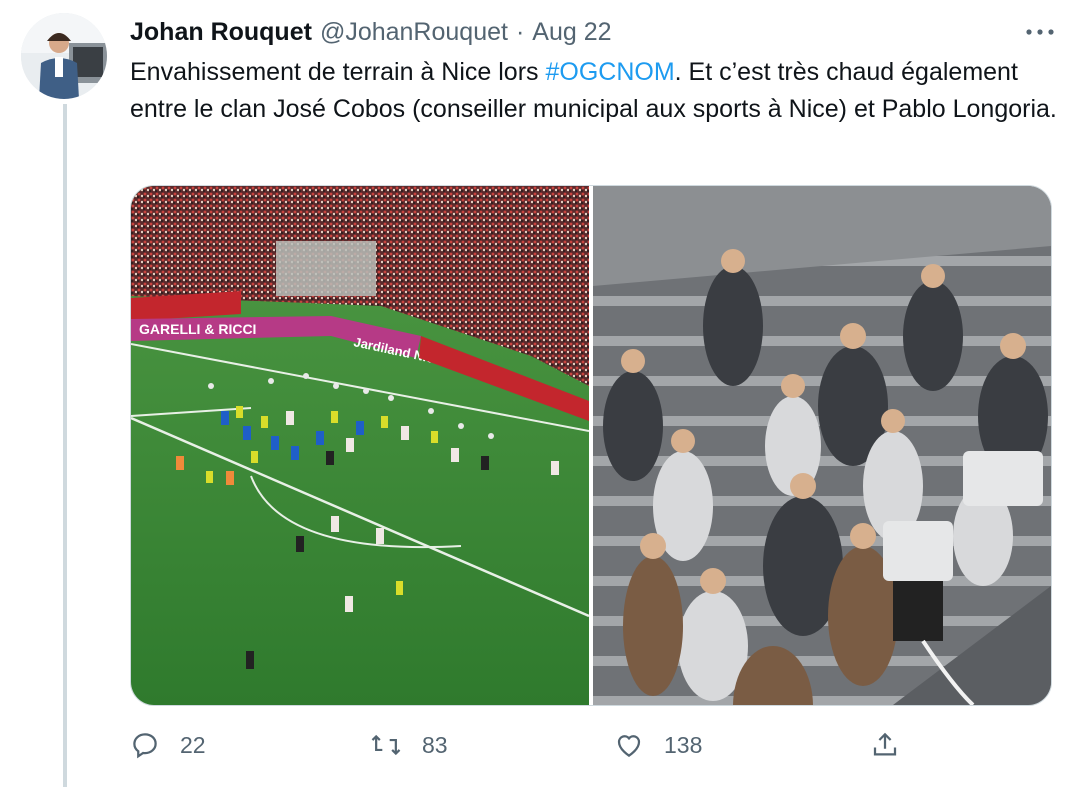 This screenshot has width=1080, height=787. I want to click on reply-button: 22, so click(168, 745).